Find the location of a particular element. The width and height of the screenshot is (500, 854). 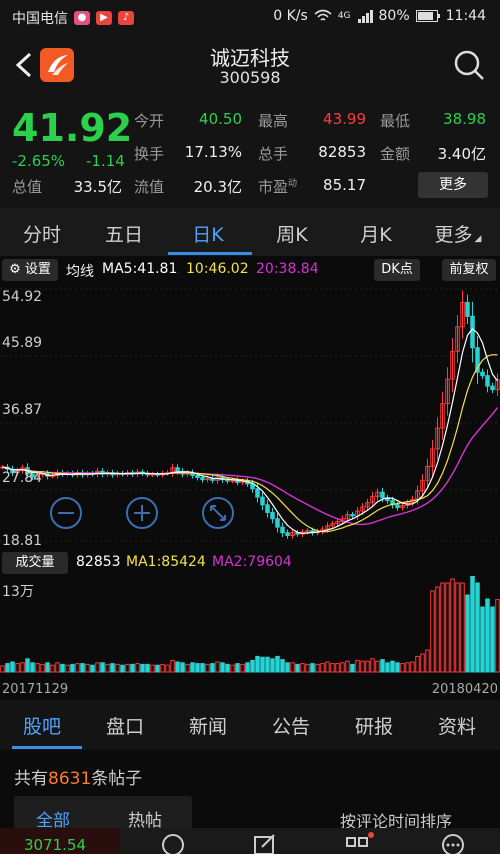

tab-intraday: 分时 is located at coordinates (42, 233).